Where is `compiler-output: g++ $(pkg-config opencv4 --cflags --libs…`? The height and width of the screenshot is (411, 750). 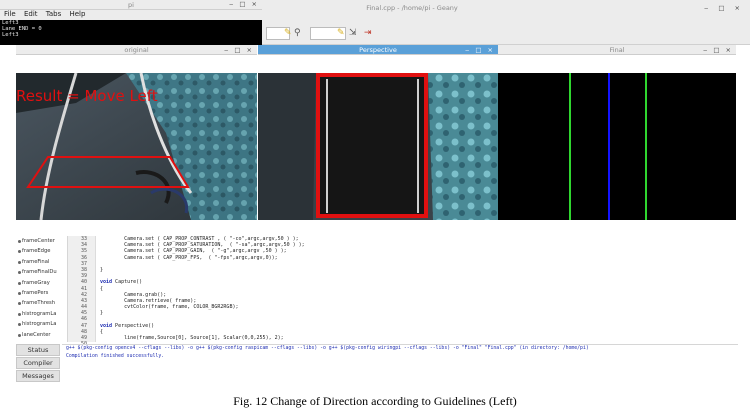
compiler-output: g++ $(pkg-config opencv4 --cflags --libs… is located at coordinates (400, 365).